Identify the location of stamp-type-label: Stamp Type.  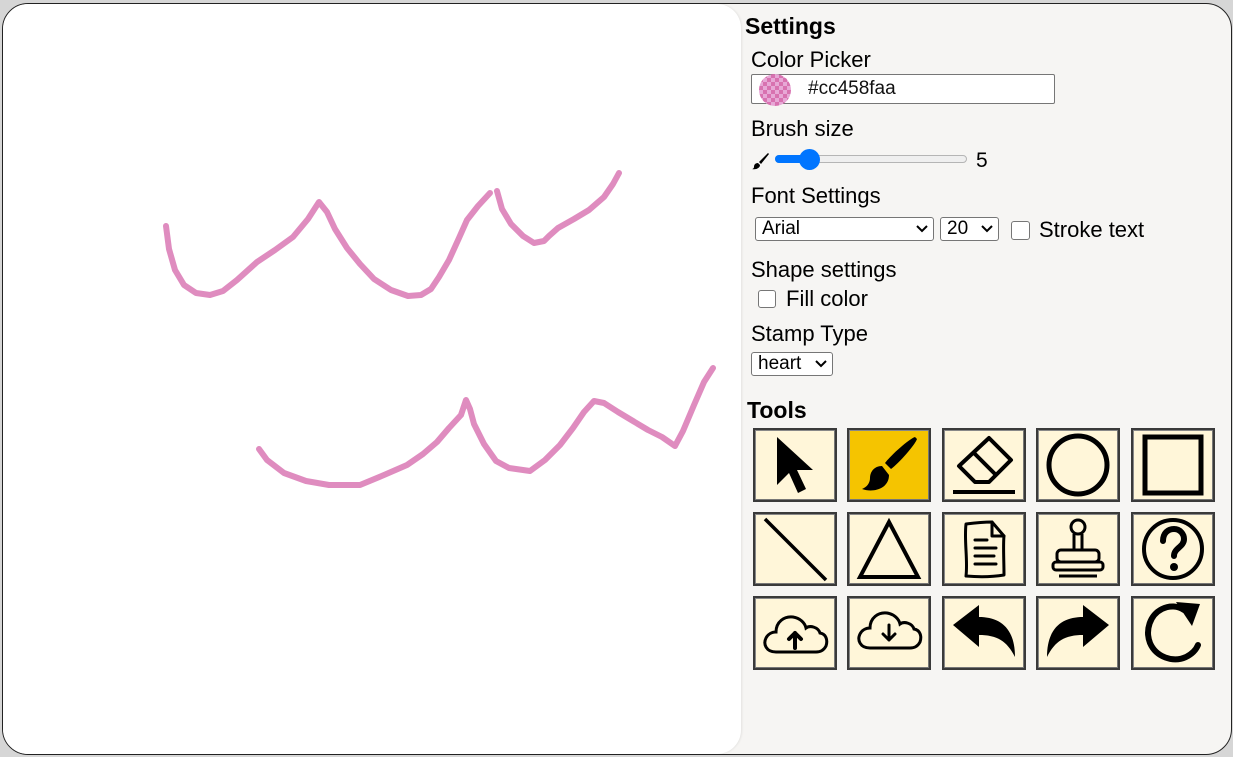
(809, 333).